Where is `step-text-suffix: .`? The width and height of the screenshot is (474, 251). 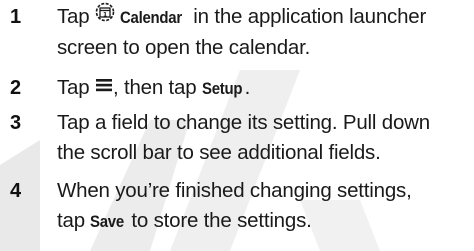 step-text-suffix: . is located at coordinates (247, 87).